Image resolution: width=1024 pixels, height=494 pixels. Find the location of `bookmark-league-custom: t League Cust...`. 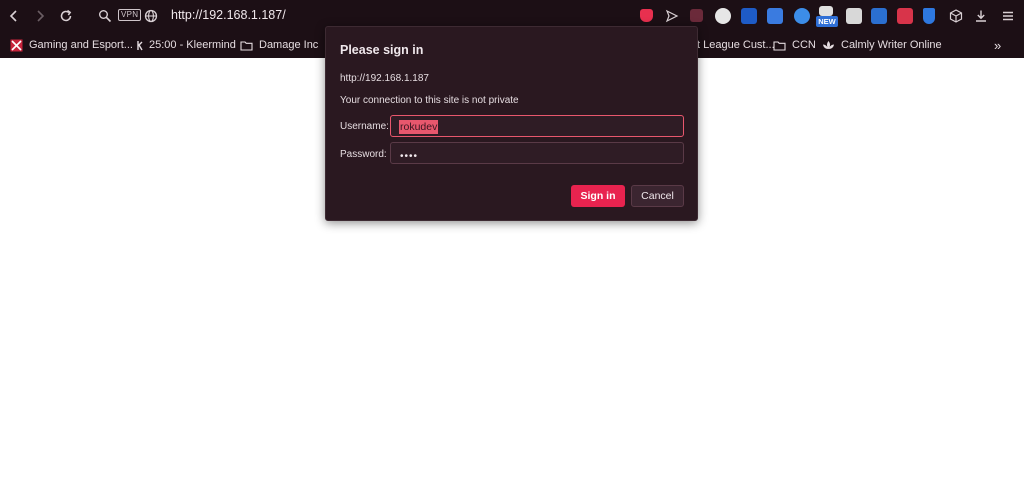

bookmark-league-custom: t League Cust... is located at coordinates (736, 45).